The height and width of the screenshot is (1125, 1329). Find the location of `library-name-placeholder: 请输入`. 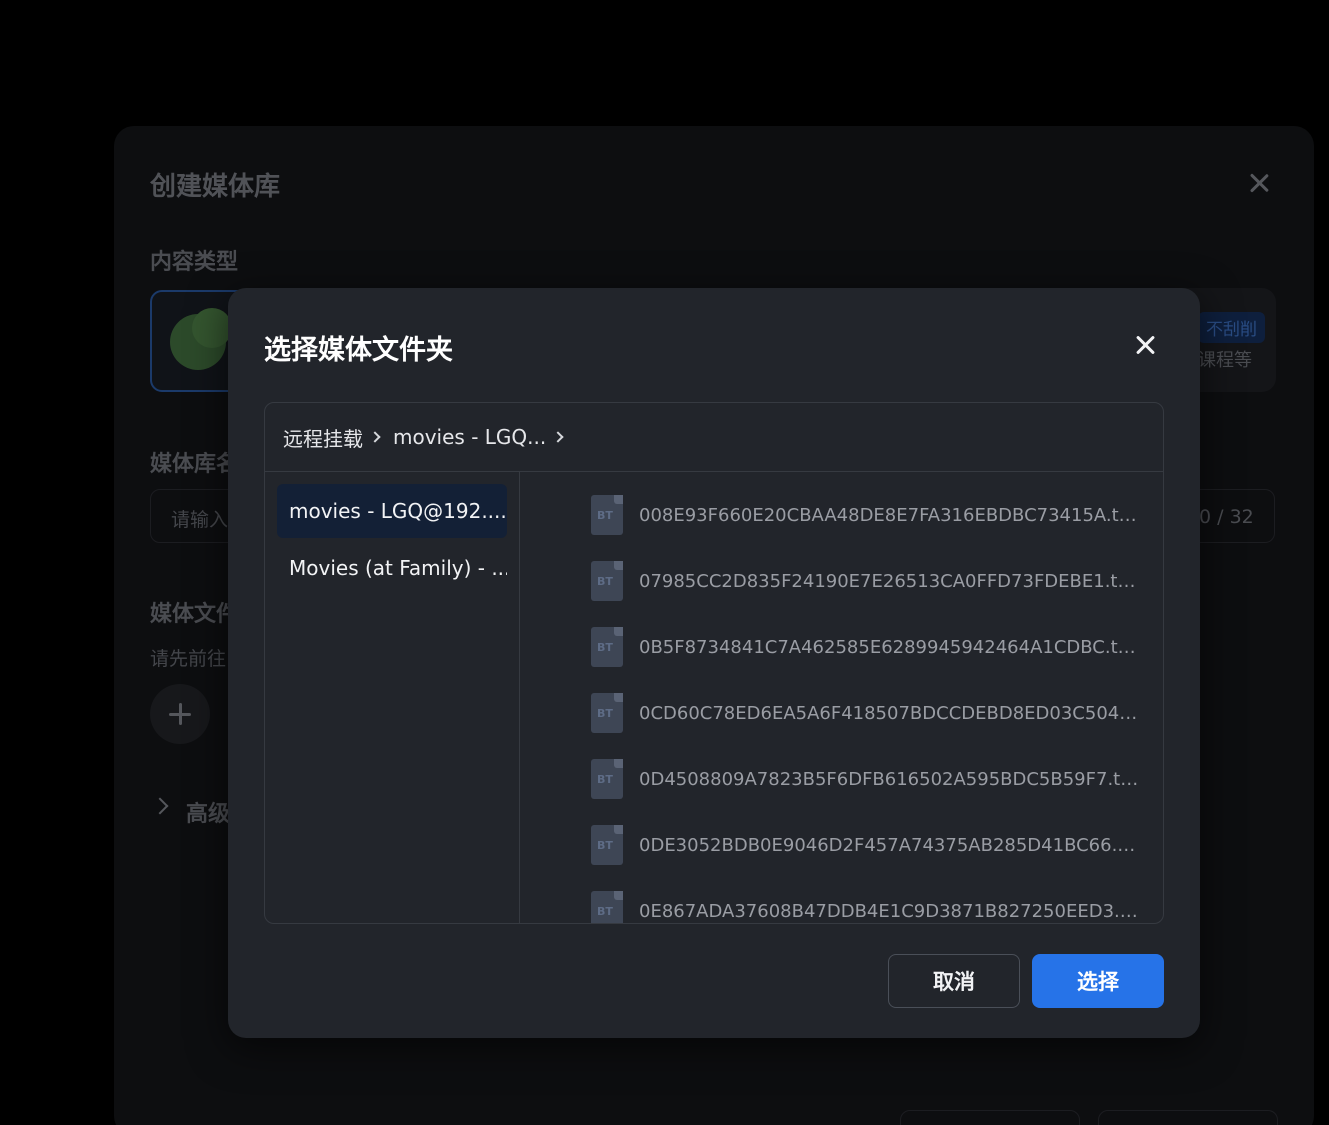

library-name-placeholder: 请输入 is located at coordinates (200, 520).